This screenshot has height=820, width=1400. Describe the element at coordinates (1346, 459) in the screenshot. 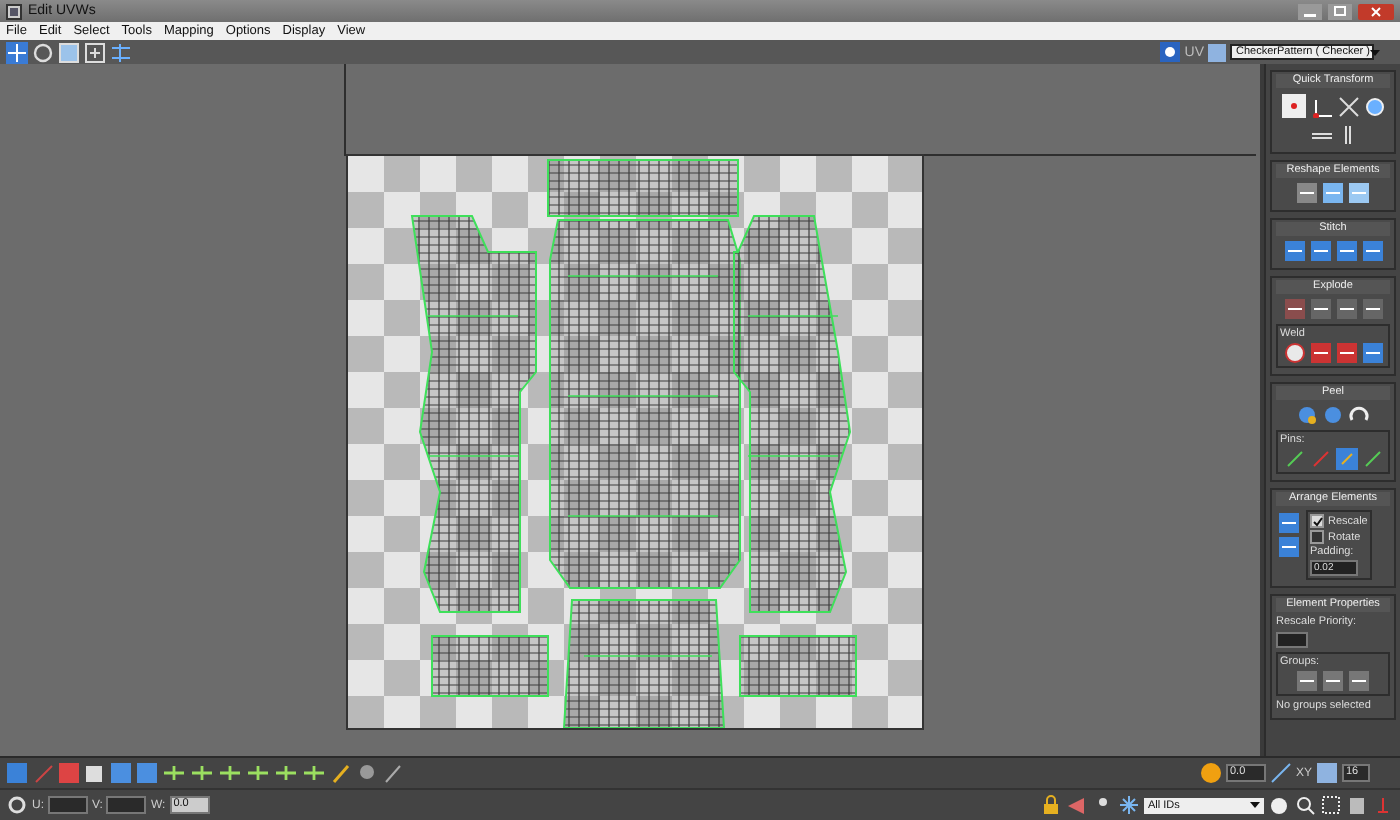

I see `pin-icon` at that location.